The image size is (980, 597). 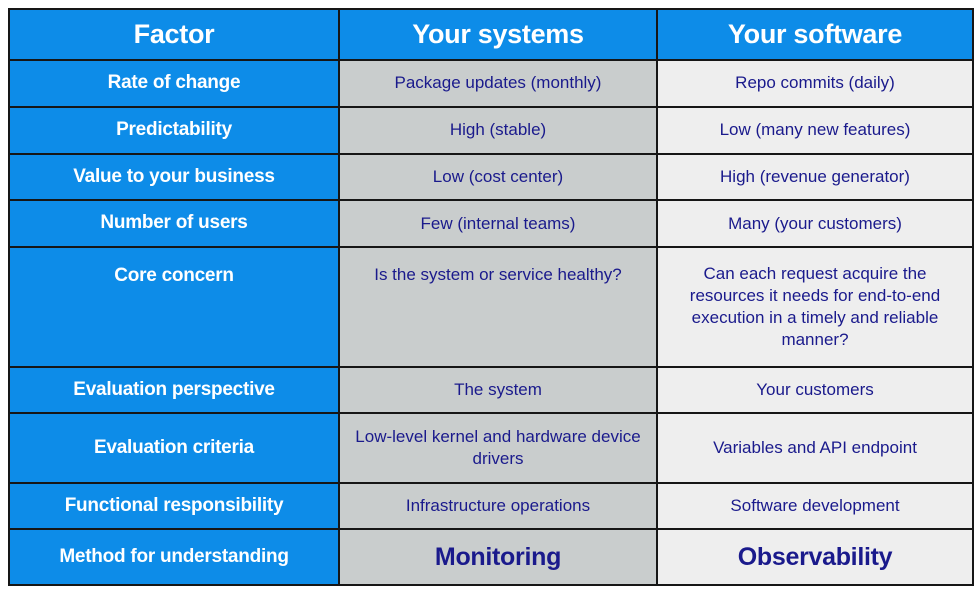 I want to click on table-header: Factor Your systems Your software, so click(x=491, y=34).